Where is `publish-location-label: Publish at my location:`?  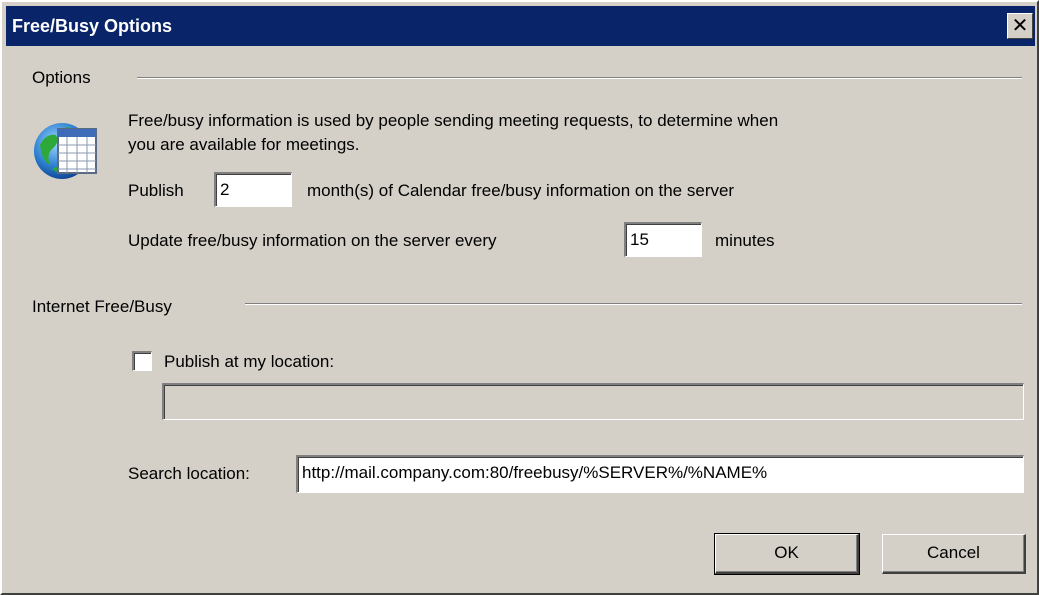
publish-location-label: Publish at my location: is located at coordinates (249, 361).